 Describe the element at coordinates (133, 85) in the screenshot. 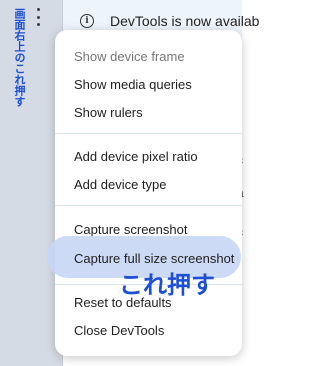

I see `menu-item-show-media-queries: Show media queries` at that location.